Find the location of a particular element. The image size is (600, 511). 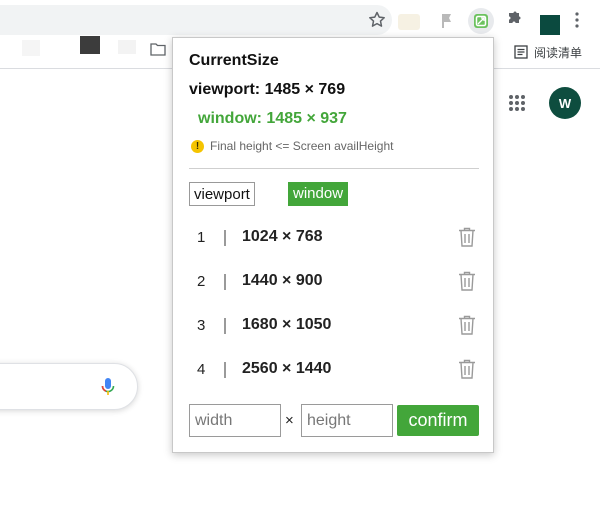

custom-size-form: × confirm is located at coordinates (334, 420).